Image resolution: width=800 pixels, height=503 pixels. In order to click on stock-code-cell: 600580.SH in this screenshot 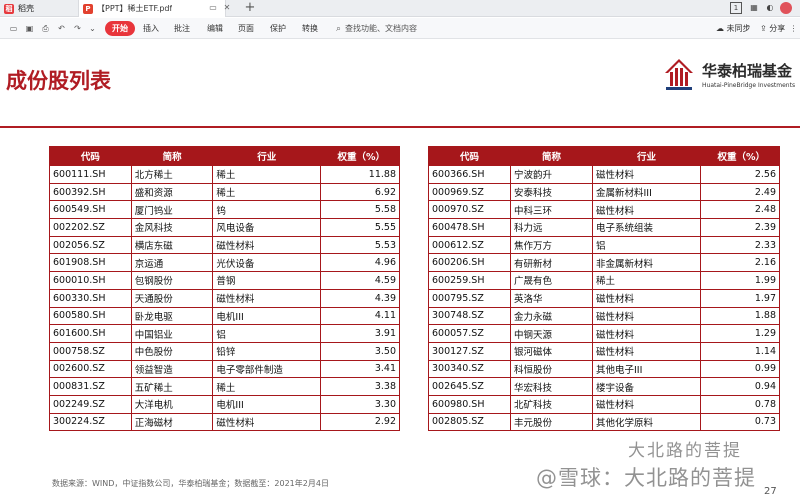, I will do `click(90, 316)`.